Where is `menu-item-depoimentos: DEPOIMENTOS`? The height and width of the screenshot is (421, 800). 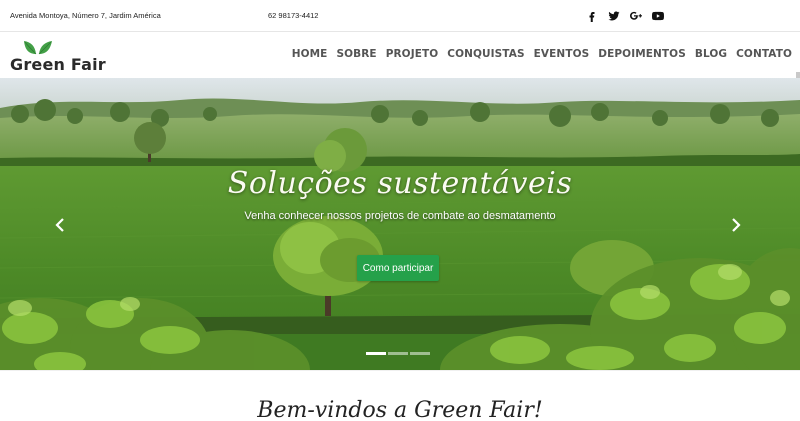 menu-item-depoimentos: DEPOIMENTOS is located at coordinates (642, 54).